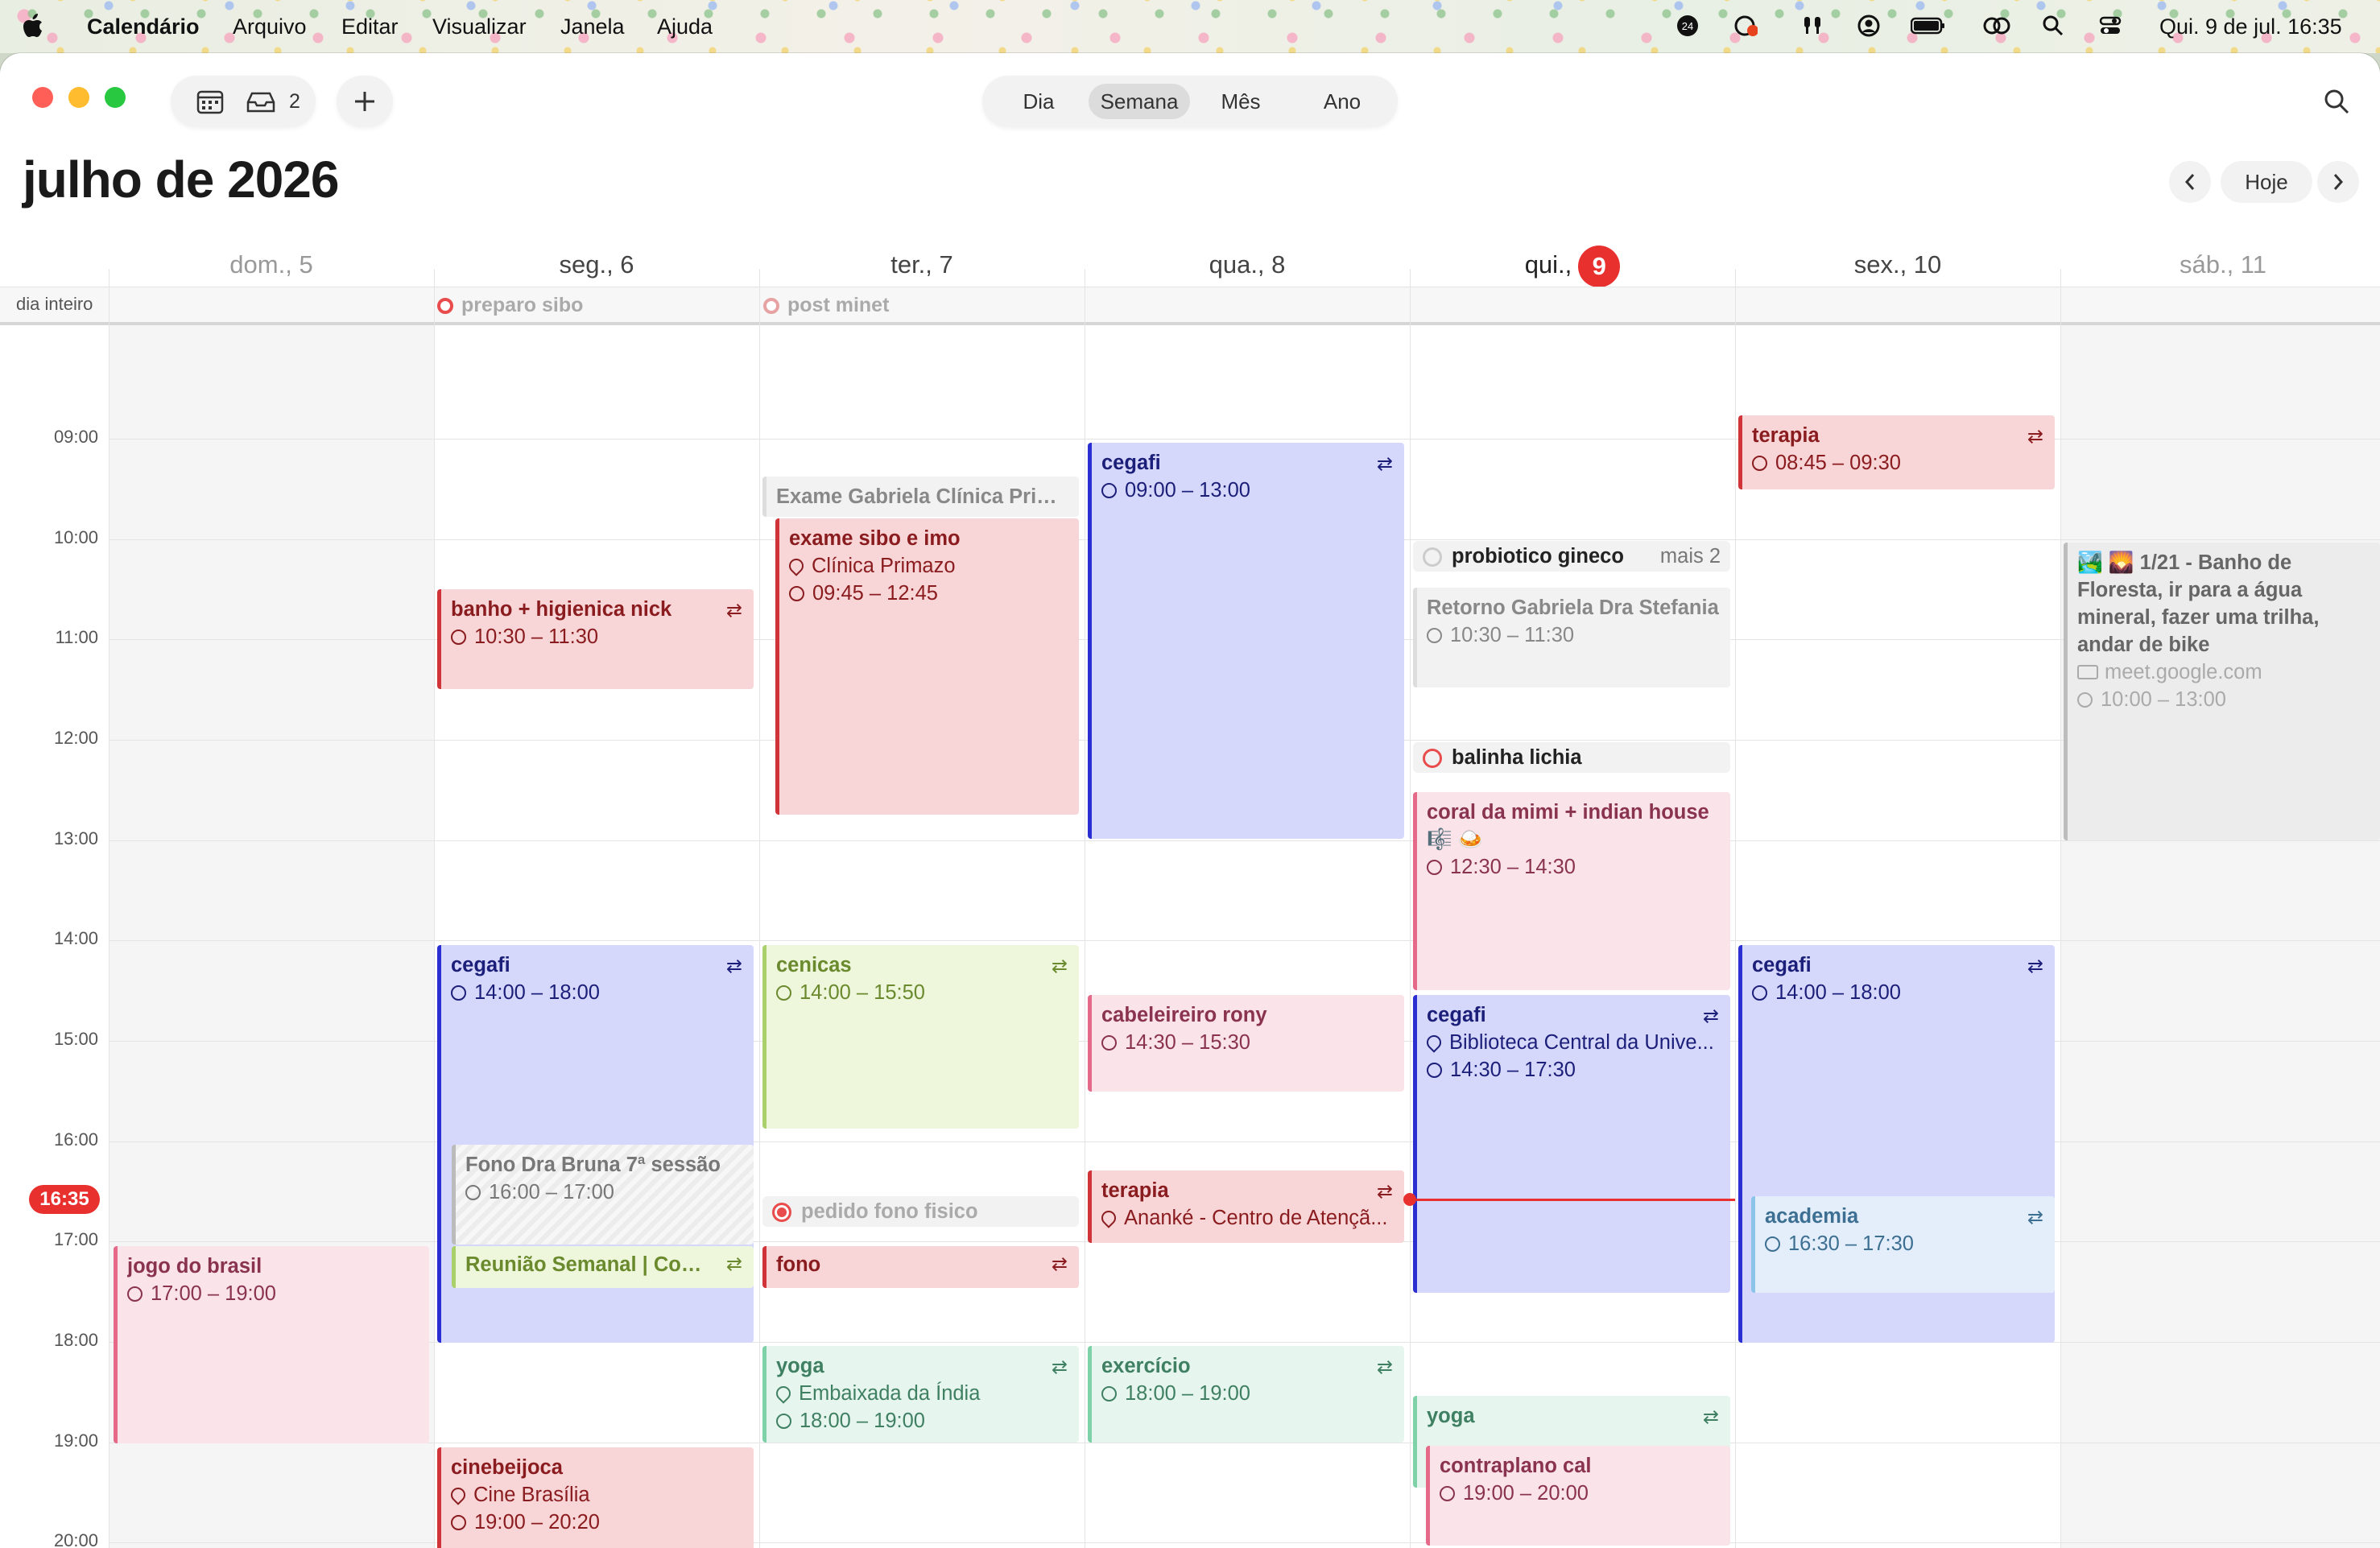 This screenshot has width=2380, height=1548. I want to click on inbox-count: 2, so click(294, 101).